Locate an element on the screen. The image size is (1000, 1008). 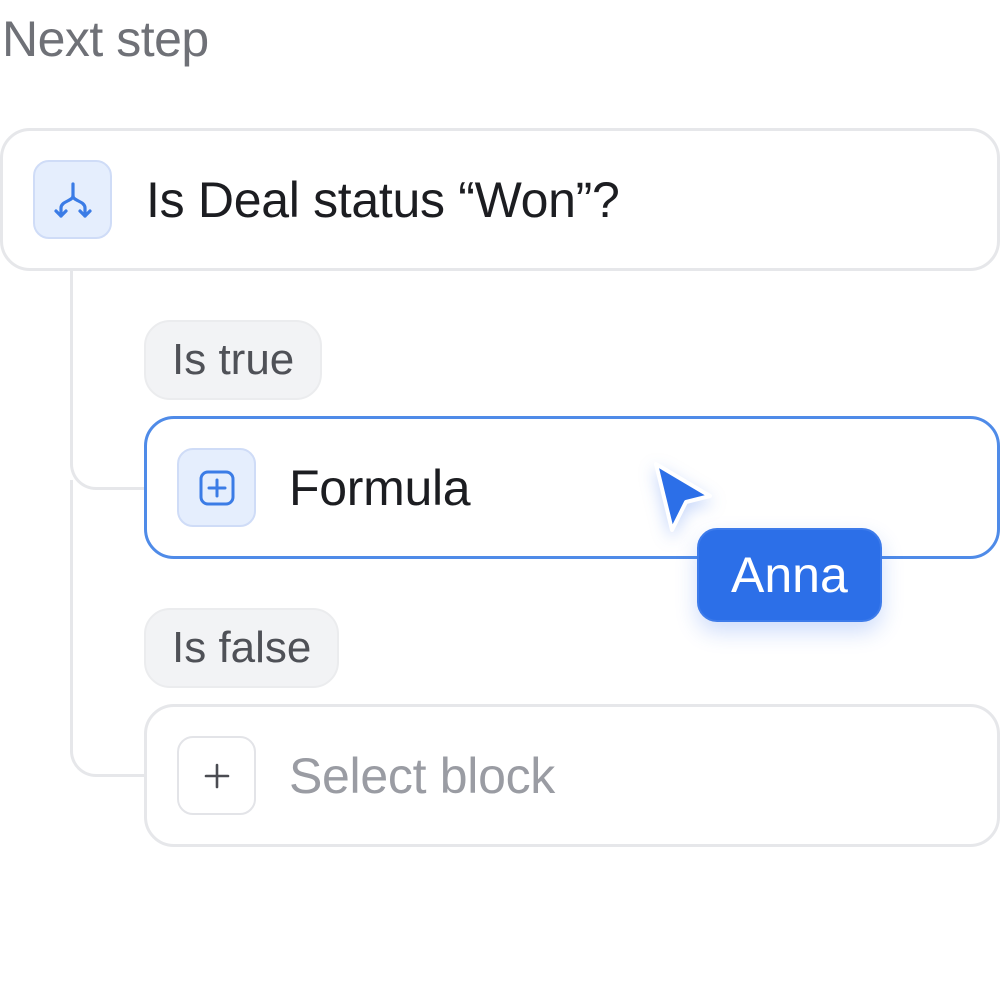
branch-connector-false is located at coordinates (110, 628).